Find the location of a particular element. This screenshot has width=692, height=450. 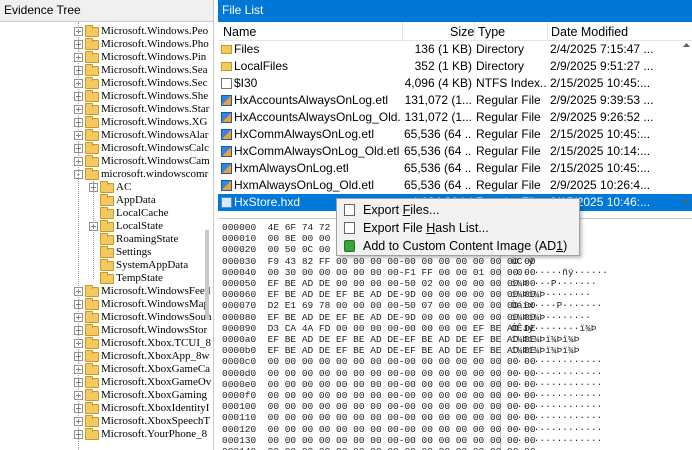

tree-node: SystemAppData is located at coordinates (138, 265).